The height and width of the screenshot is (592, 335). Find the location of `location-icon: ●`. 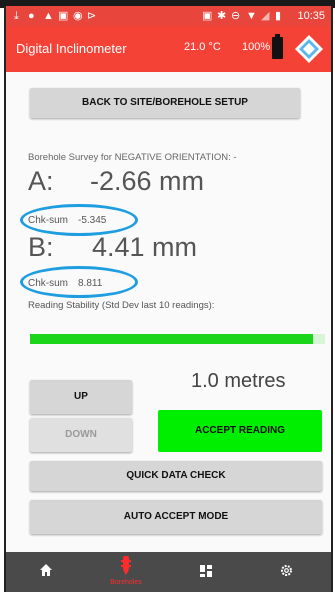

location-icon: ● is located at coordinates (31, 16).